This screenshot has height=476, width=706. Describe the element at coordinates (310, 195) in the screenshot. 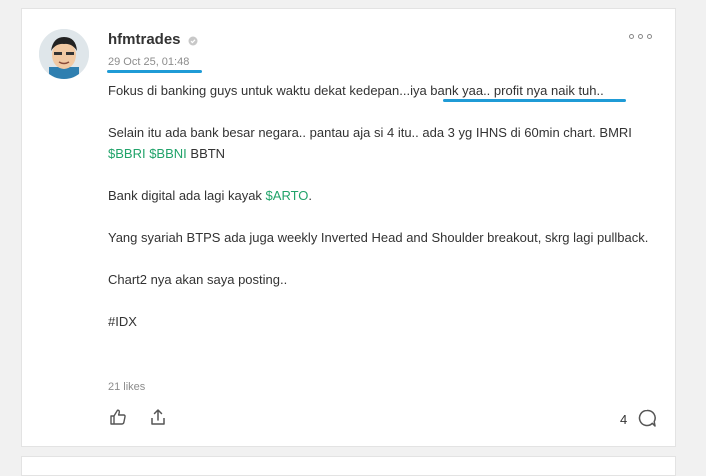

I see `paragraph-text: .` at that location.